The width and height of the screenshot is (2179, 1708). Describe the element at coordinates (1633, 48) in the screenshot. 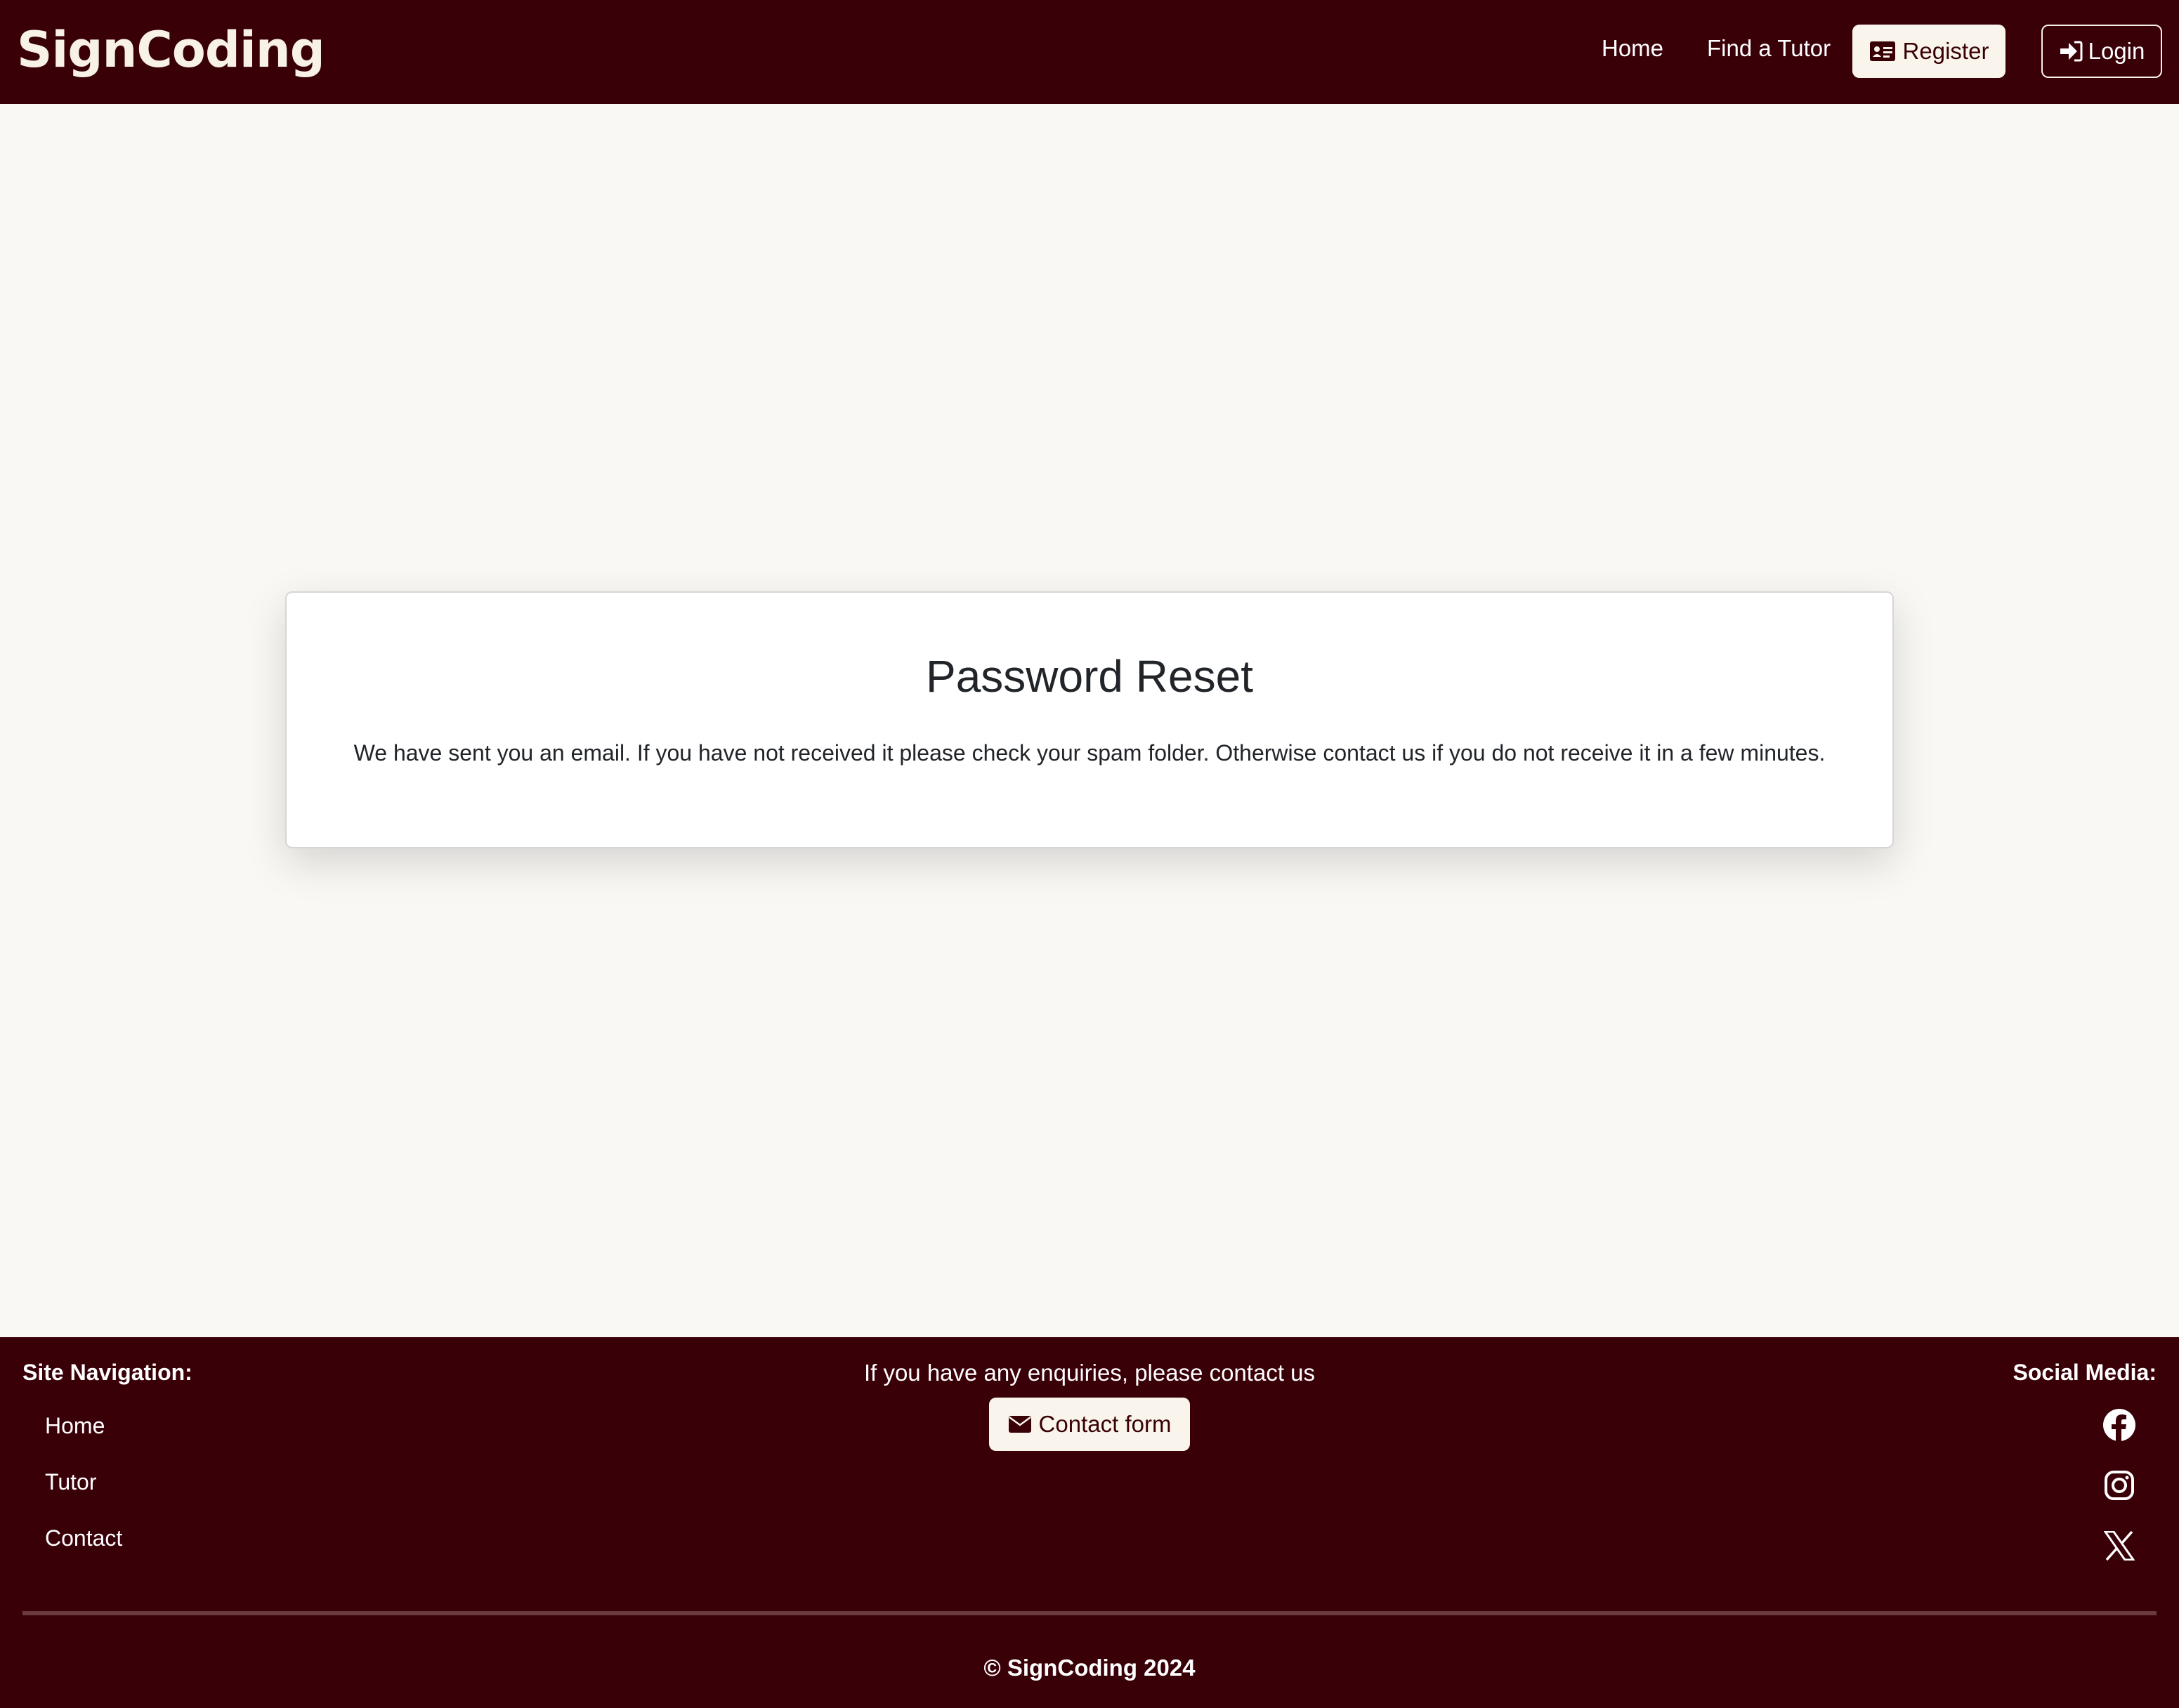

I see `nav-home-link: Home` at that location.